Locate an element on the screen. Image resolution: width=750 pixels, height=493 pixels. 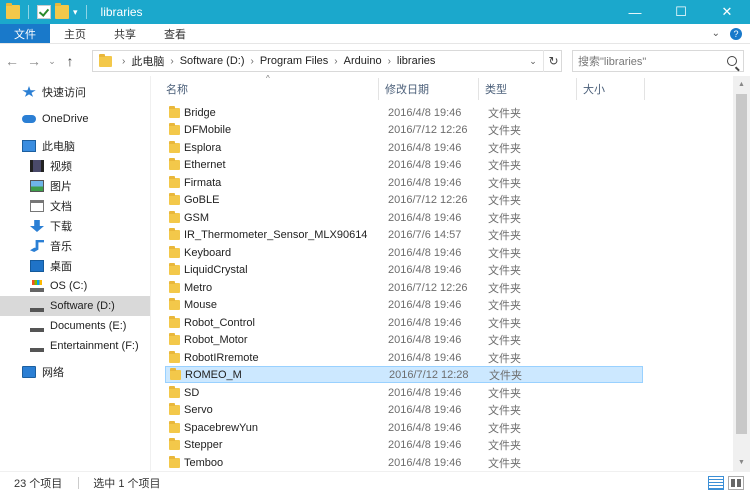
file-row: GSM 2016/4/8 19:46 文件夹 is located at coordinates (404, 217).